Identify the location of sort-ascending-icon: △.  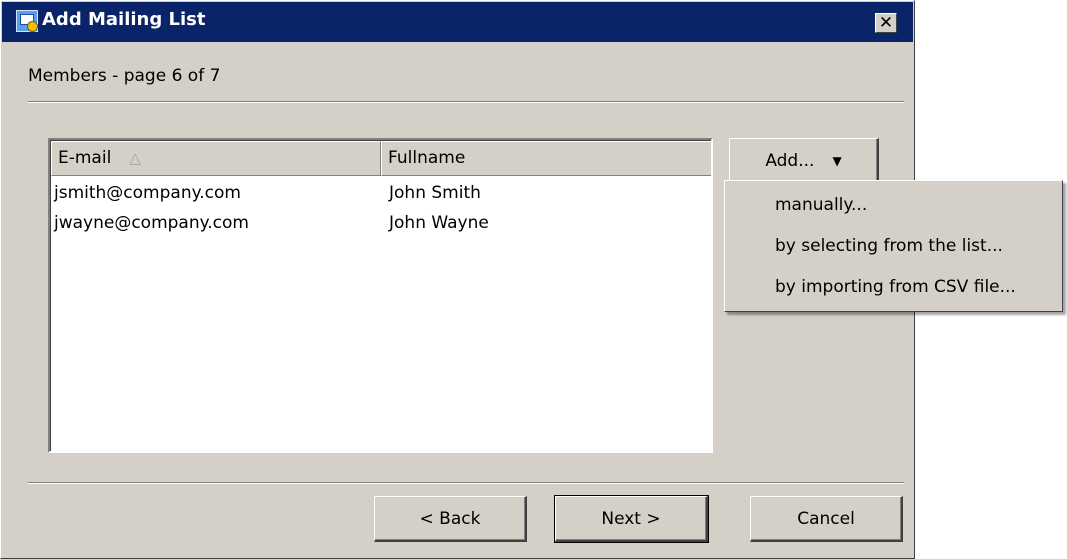
(135, 158).